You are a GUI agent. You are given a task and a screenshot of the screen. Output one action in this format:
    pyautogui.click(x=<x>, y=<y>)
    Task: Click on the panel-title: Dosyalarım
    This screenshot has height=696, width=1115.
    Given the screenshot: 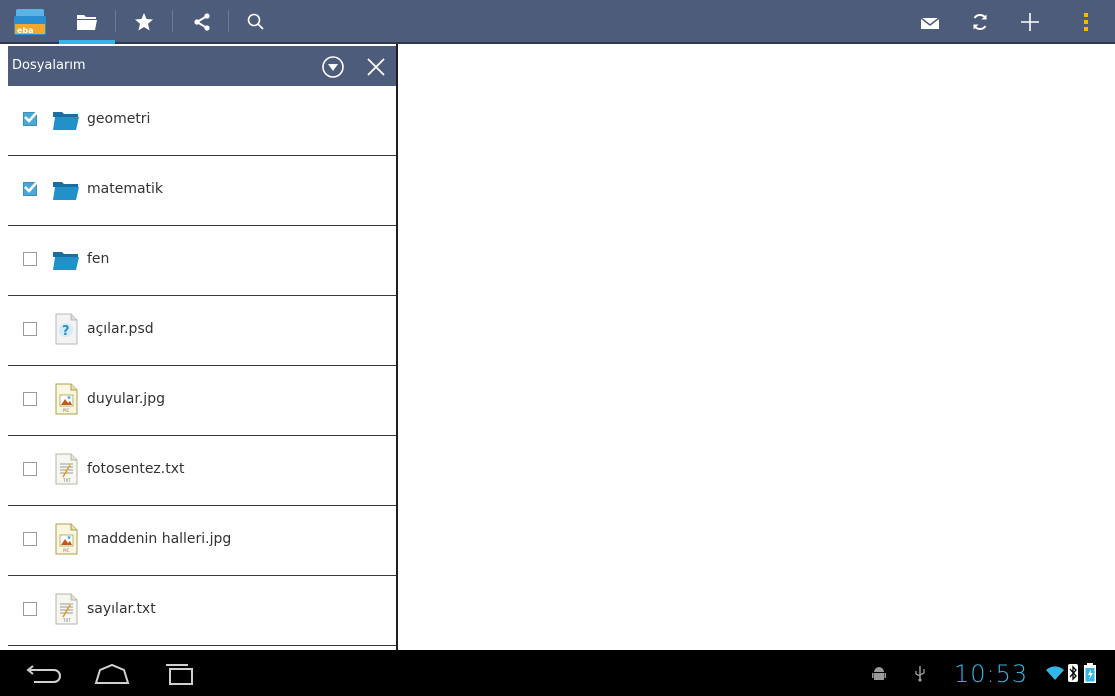 What is the action you would take?
    pyautogui.click(x=49, y=65)
    